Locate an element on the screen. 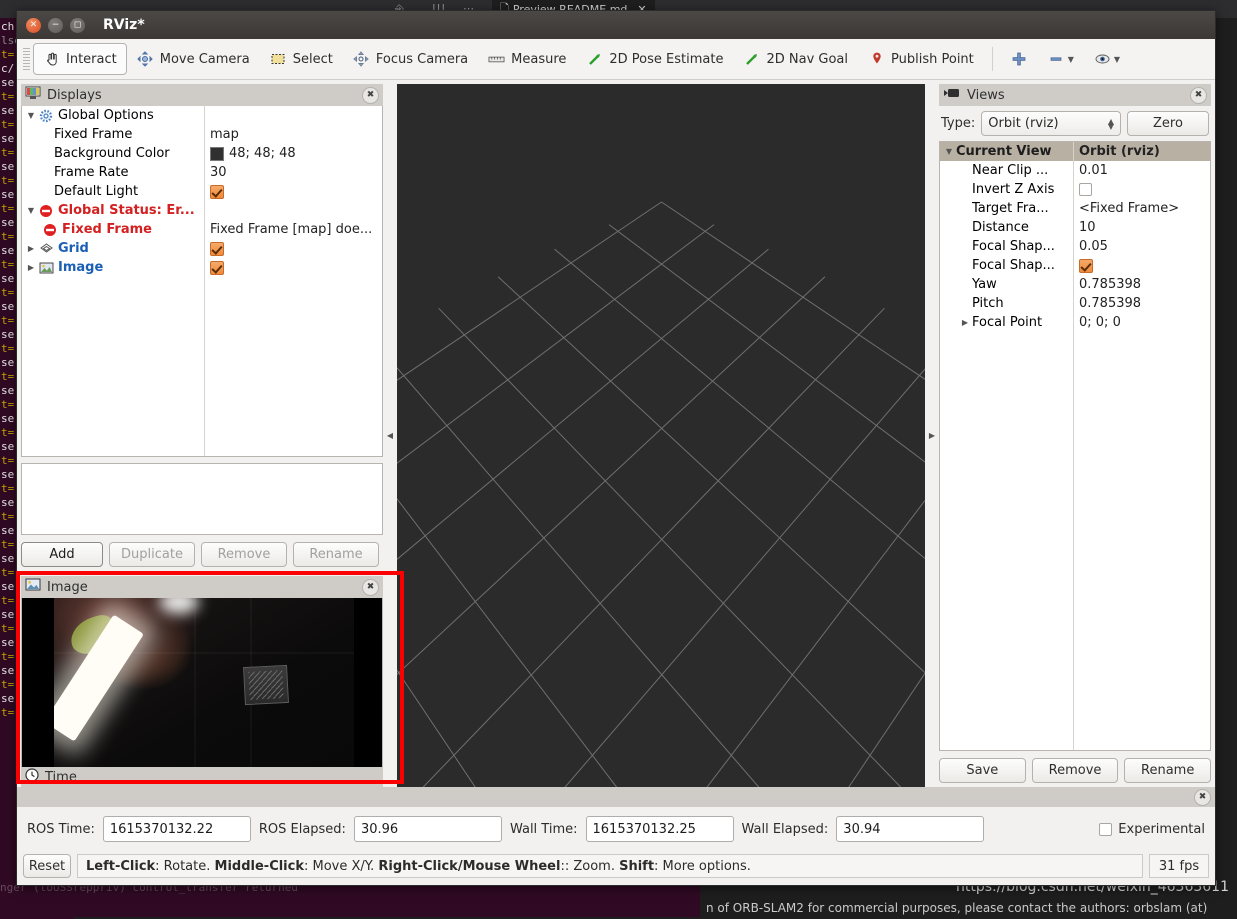 The height and width of the screenshot is (919, 1237). tool-2d-nav-goal: 2D Nav Goal is located at coordinates (795, 59).